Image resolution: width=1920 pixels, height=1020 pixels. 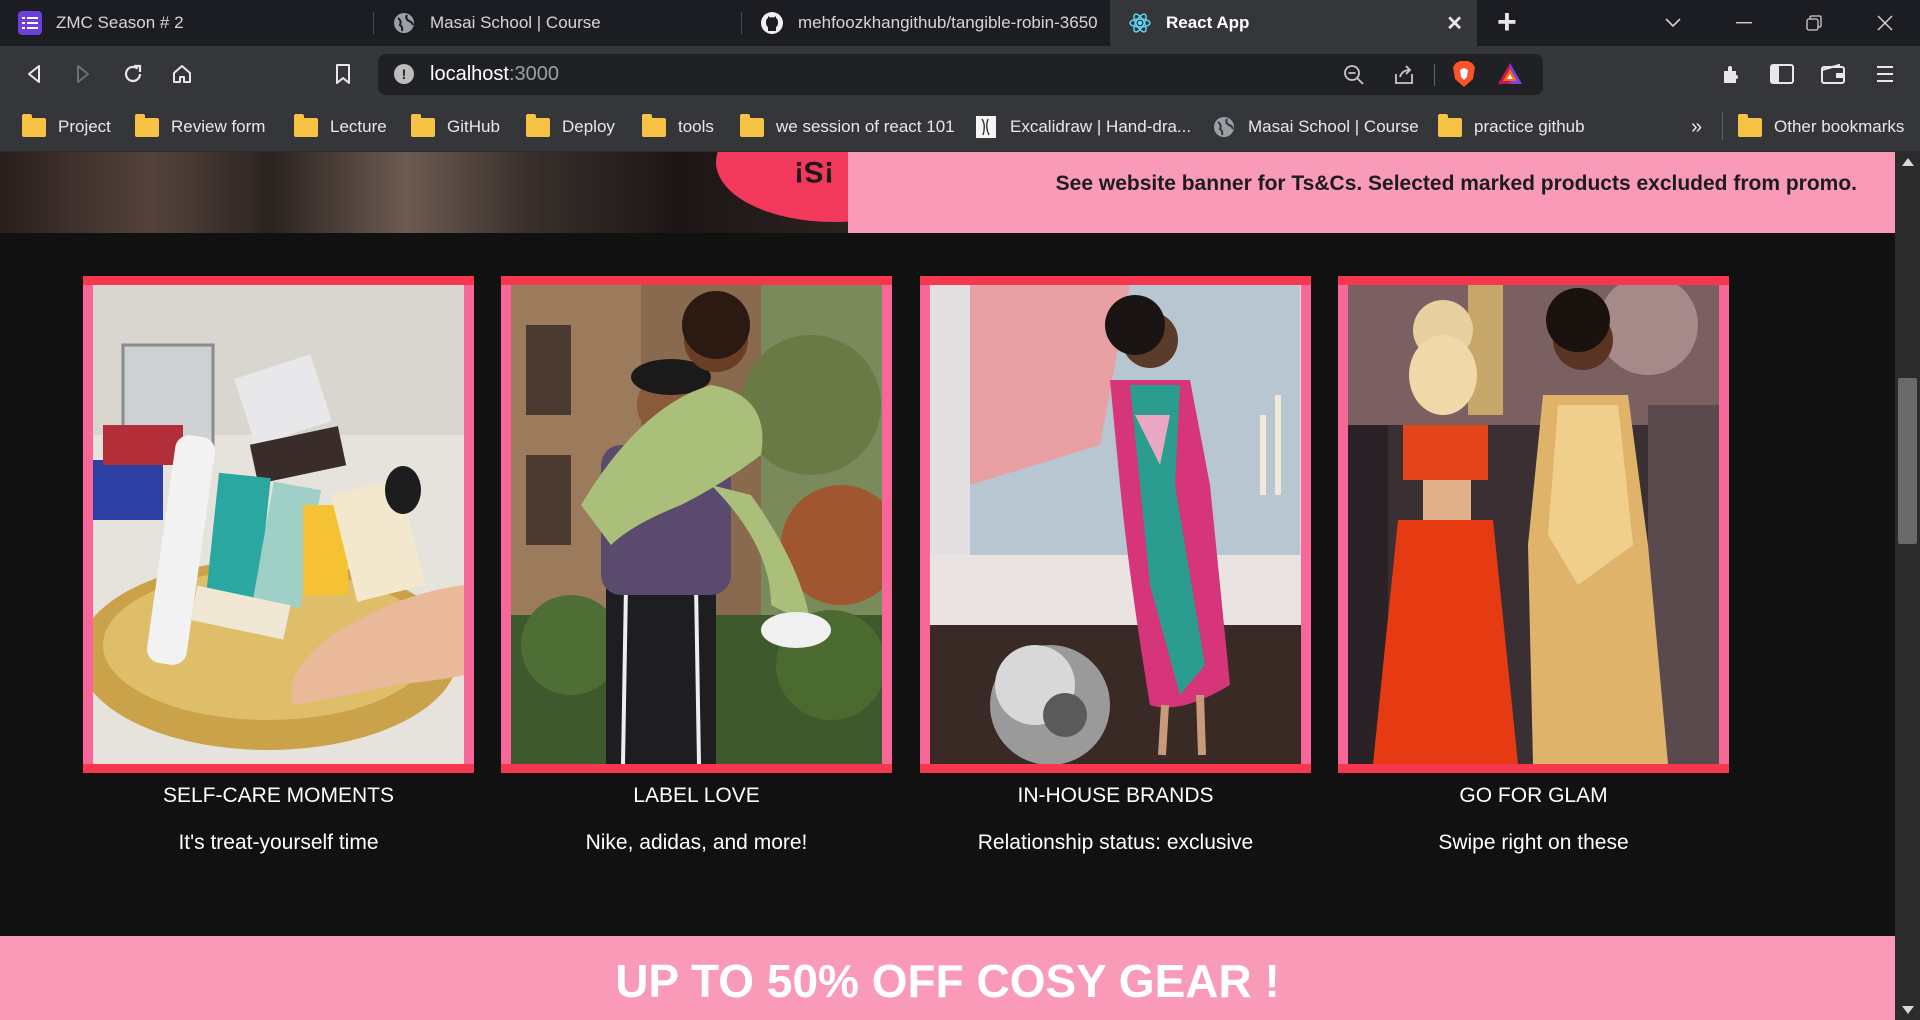 What do you see at coordinates (1722, 126) in the screenshot?
I see `bookmarks-divider` at bounding box center [1722, 126].